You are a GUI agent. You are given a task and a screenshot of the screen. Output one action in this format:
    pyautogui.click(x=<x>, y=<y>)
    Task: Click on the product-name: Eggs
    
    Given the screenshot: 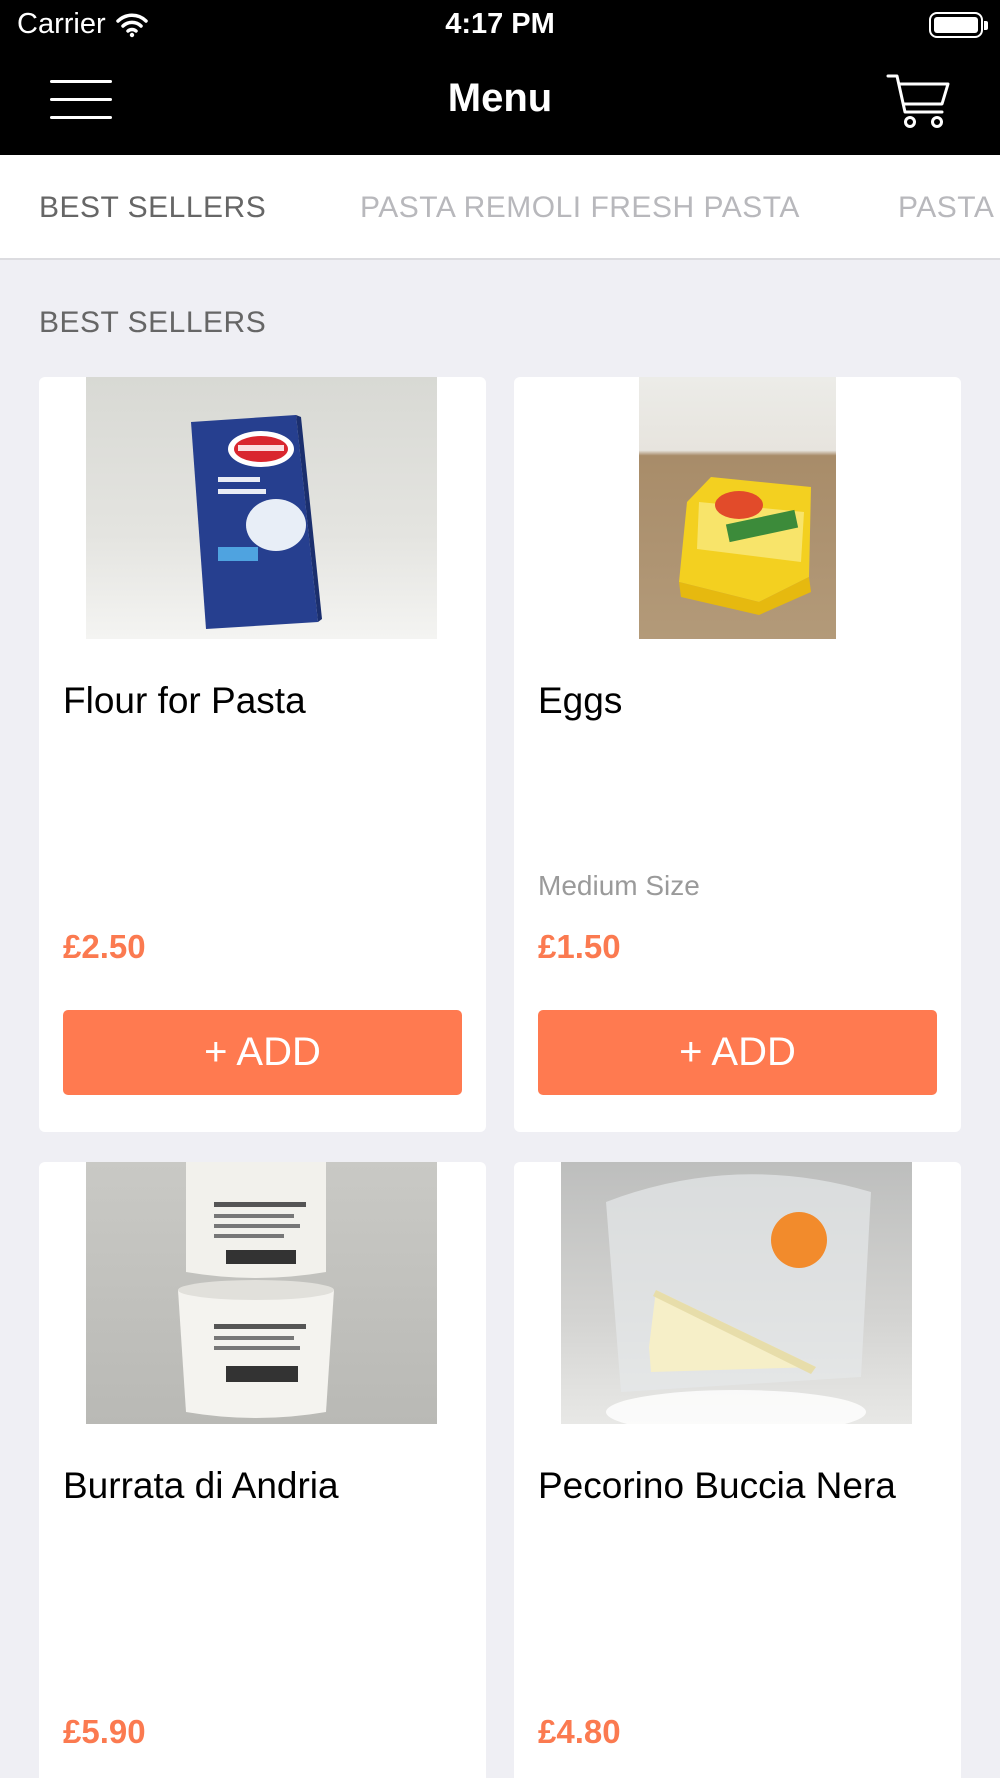 What is the action you would take?
    pyautogui.click(x=580, y=700)
    